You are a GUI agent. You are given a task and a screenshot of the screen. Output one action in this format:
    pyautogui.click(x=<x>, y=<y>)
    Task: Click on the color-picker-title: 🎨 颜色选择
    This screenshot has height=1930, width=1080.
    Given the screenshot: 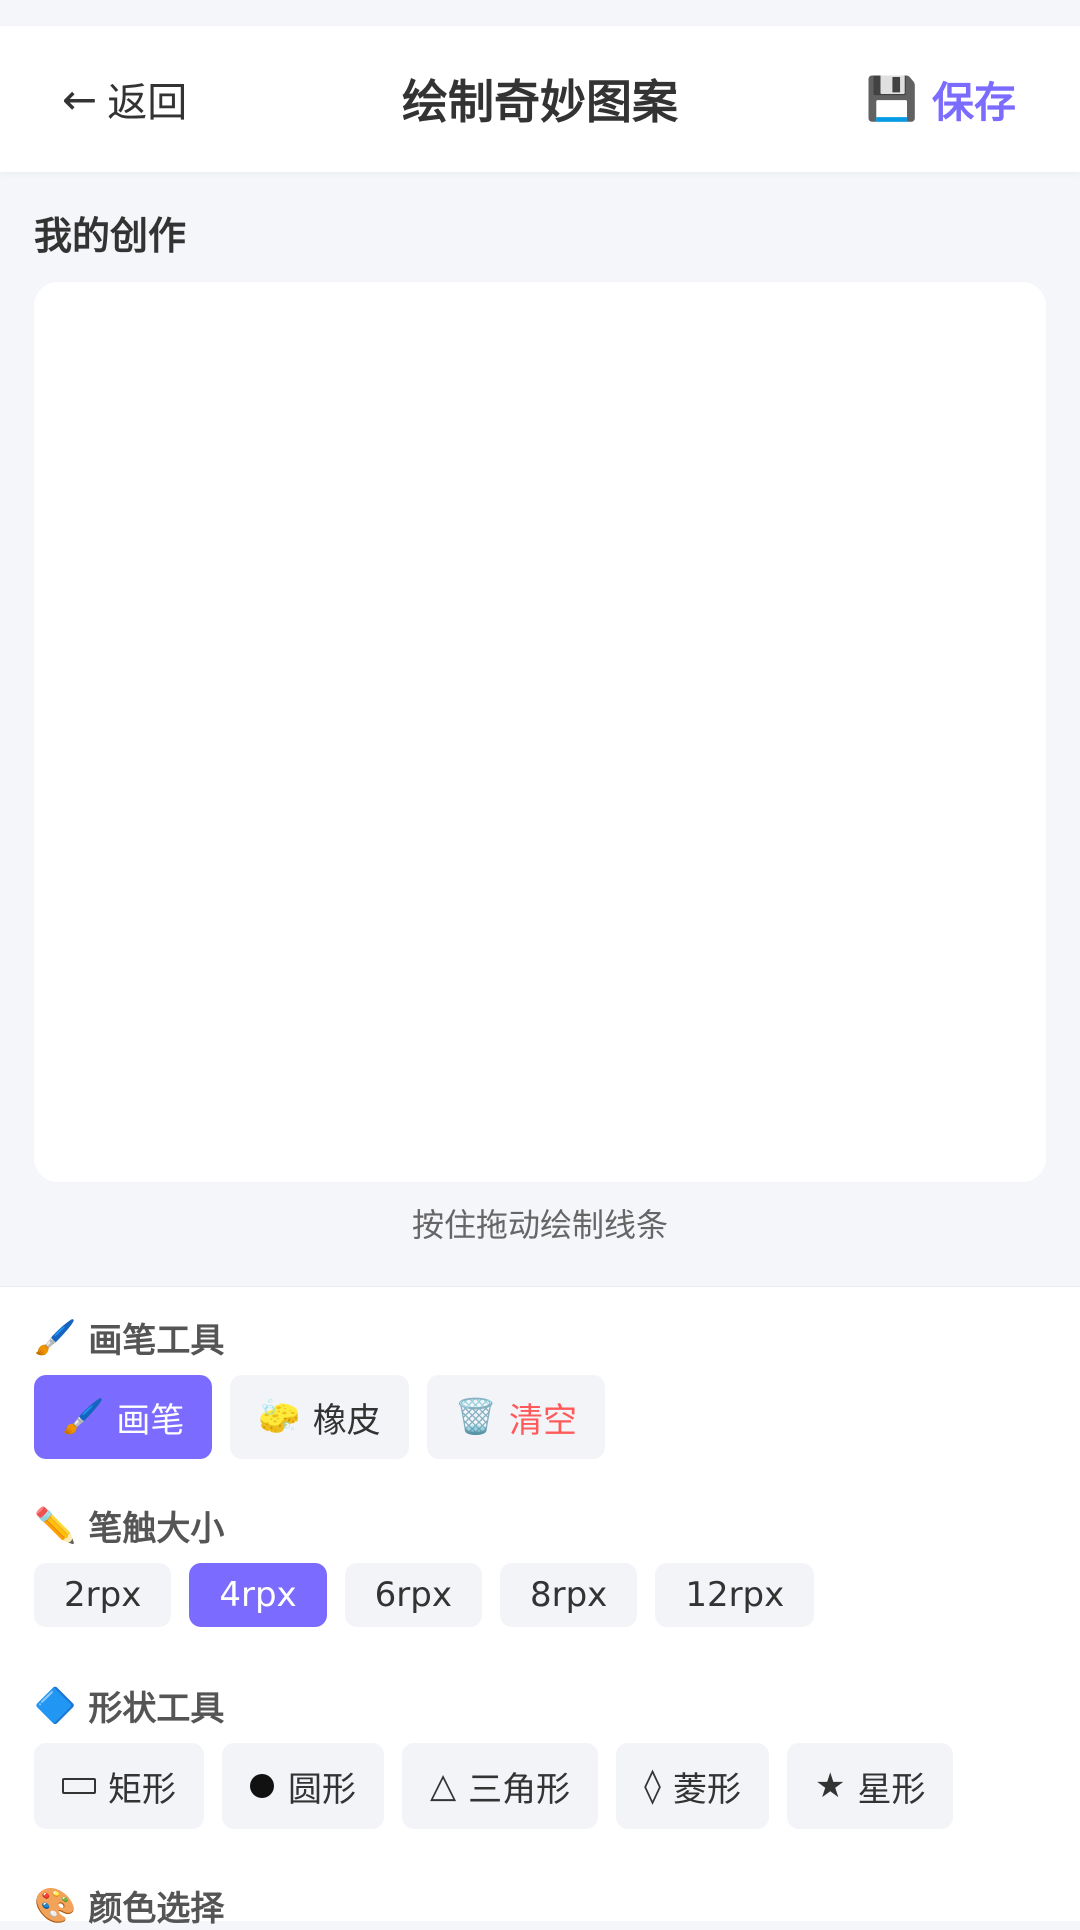 What is the action you would take?
    pyautogui.click(x=129, y=1905)
    